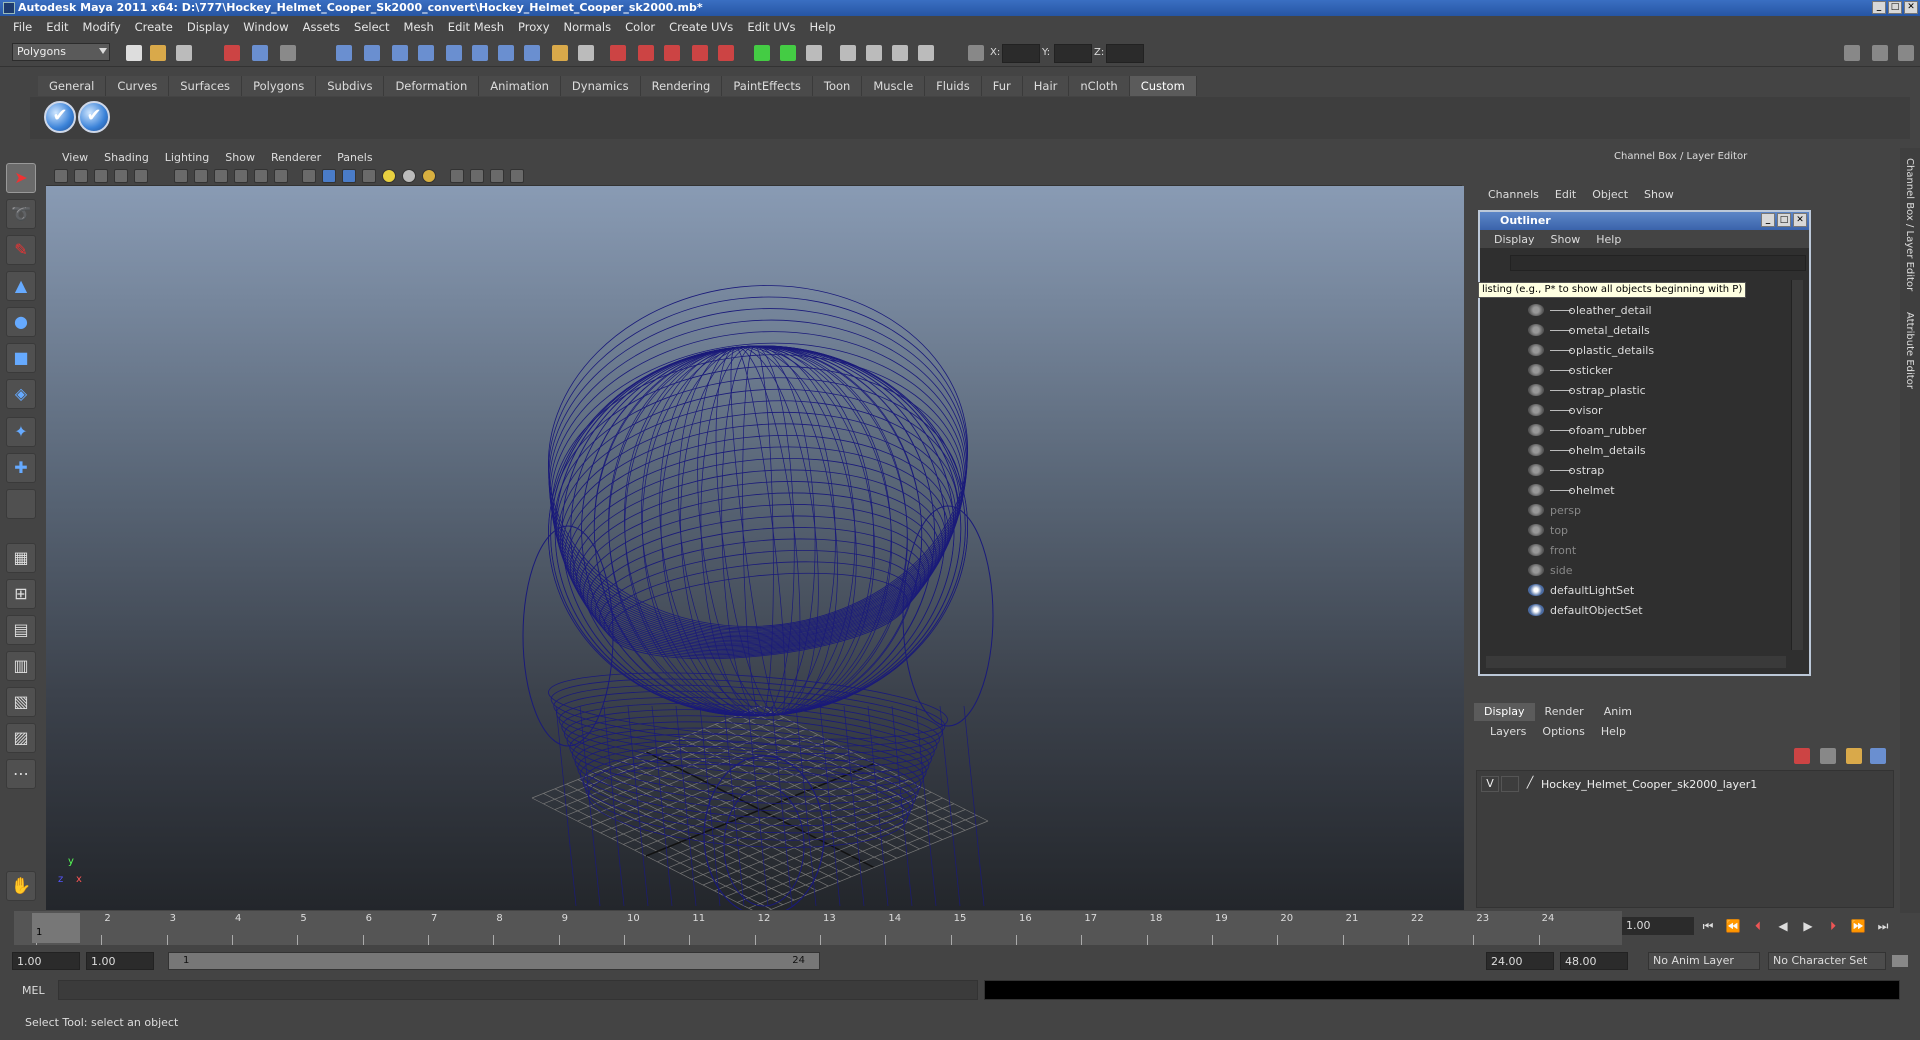 The width and height of the screenshot is (1920, 1040). I want to click on all-lights-icon, so click(409, 176).